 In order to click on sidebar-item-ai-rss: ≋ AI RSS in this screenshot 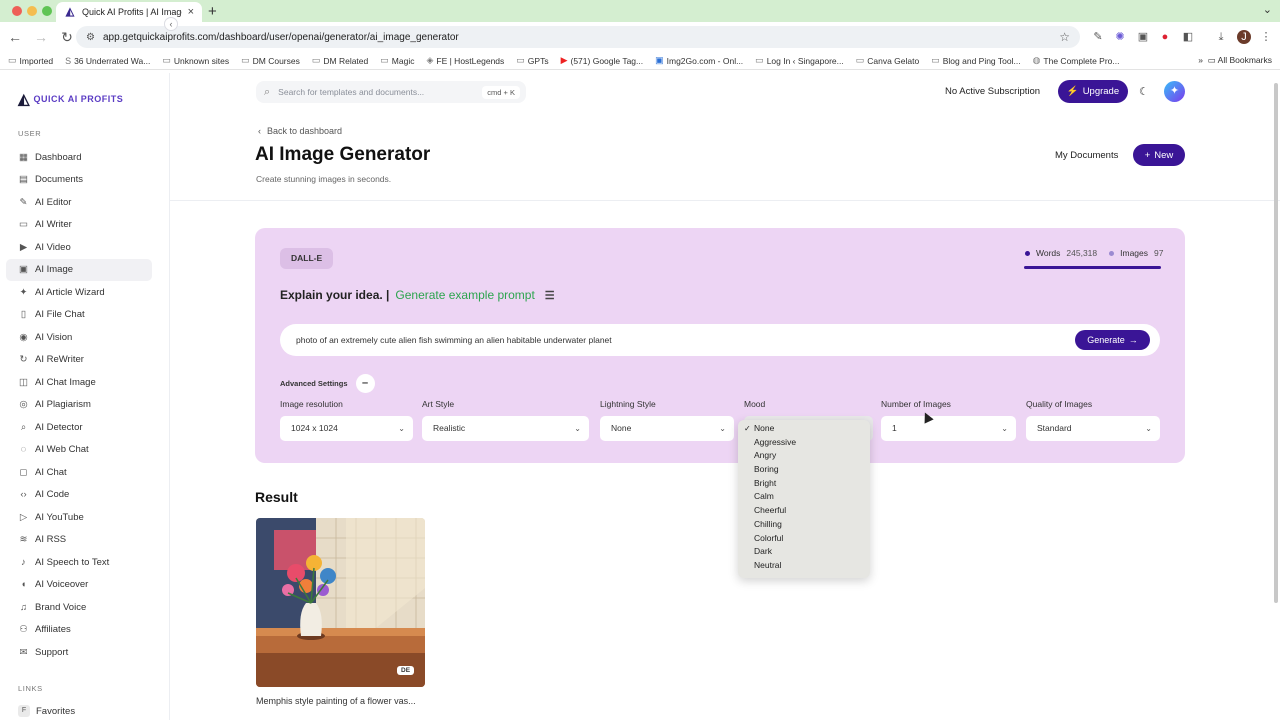, I will do `click(79, 540)`.